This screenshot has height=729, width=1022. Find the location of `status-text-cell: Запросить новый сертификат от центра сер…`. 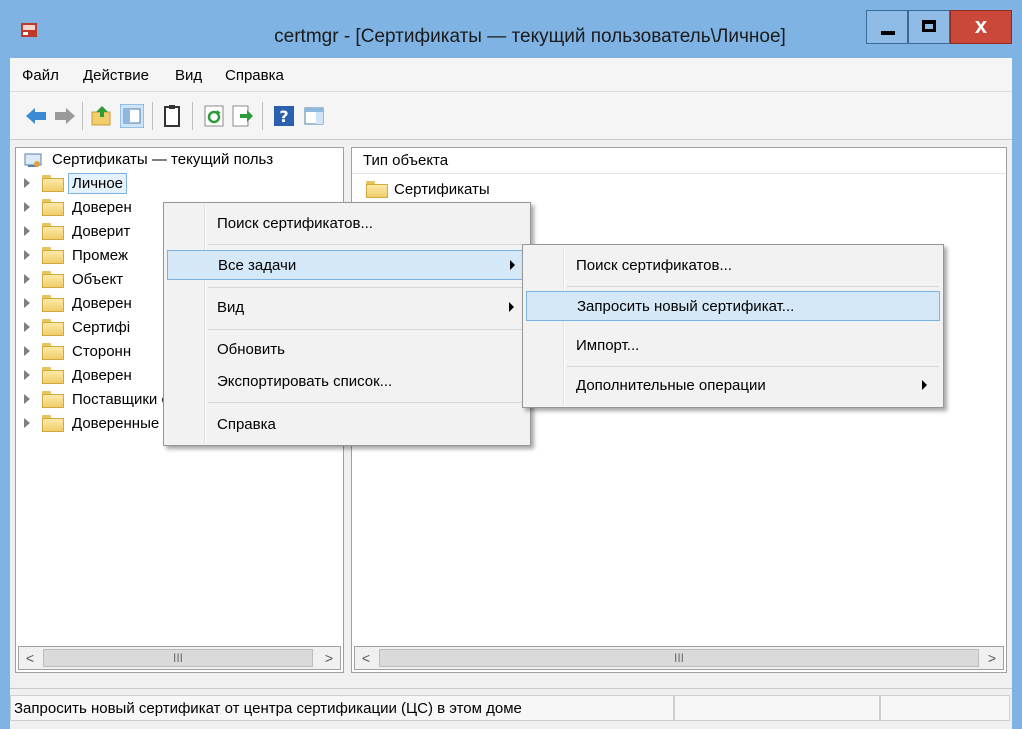

status-text-cell: Запросить новый сертификат от центра сер… is located at coordinates (342, 708).